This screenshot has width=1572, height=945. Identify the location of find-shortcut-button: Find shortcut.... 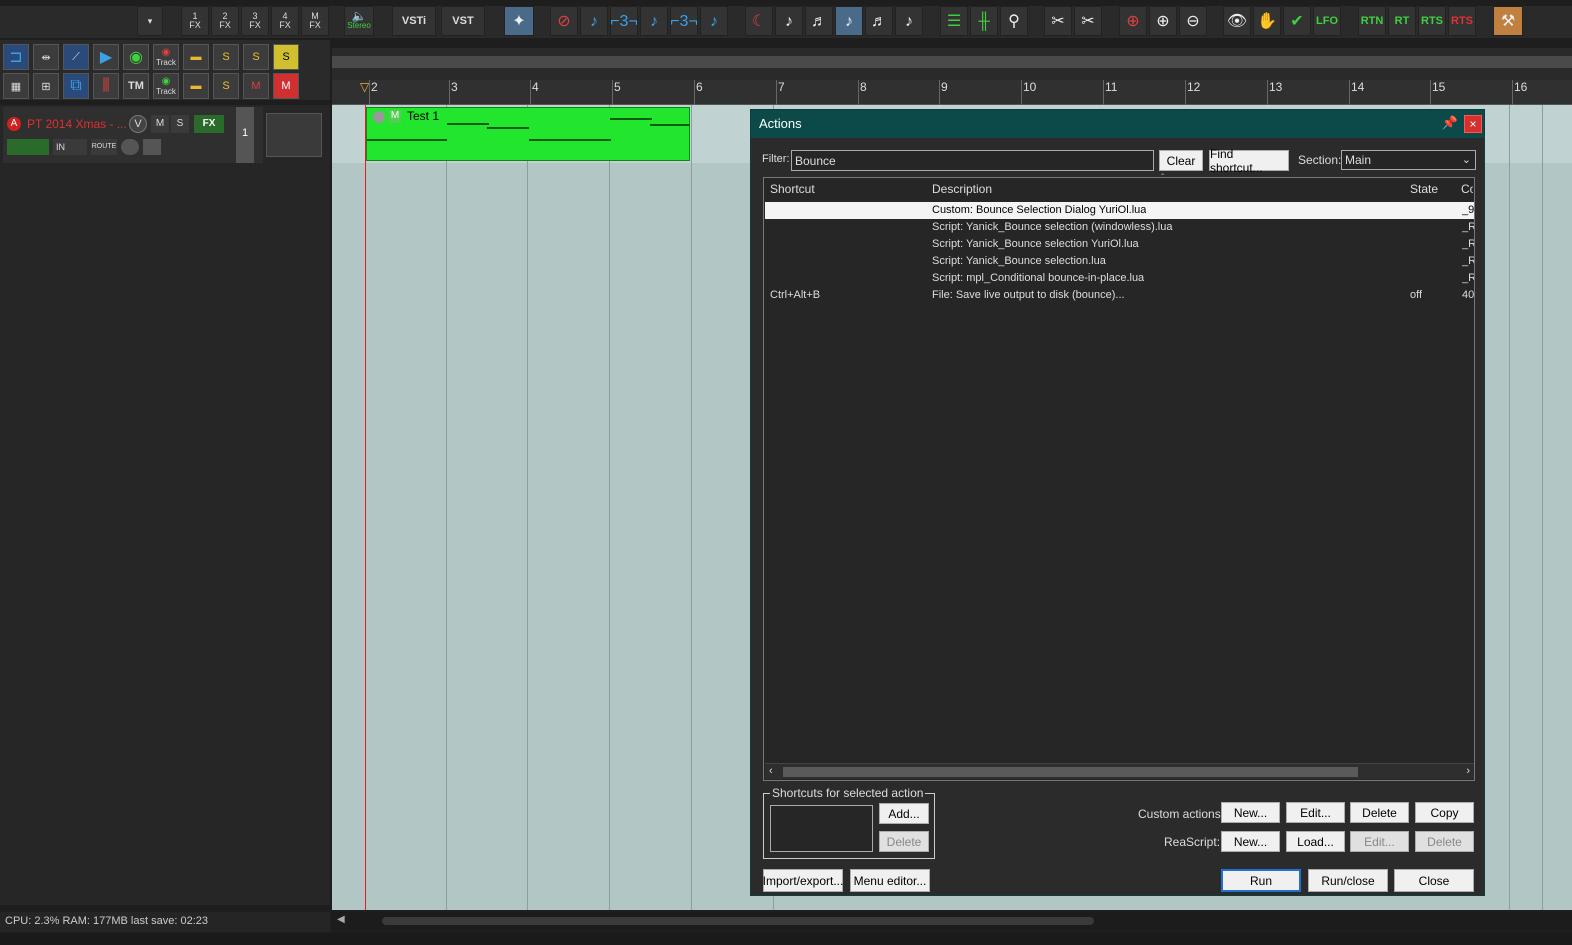
(1249, 161).